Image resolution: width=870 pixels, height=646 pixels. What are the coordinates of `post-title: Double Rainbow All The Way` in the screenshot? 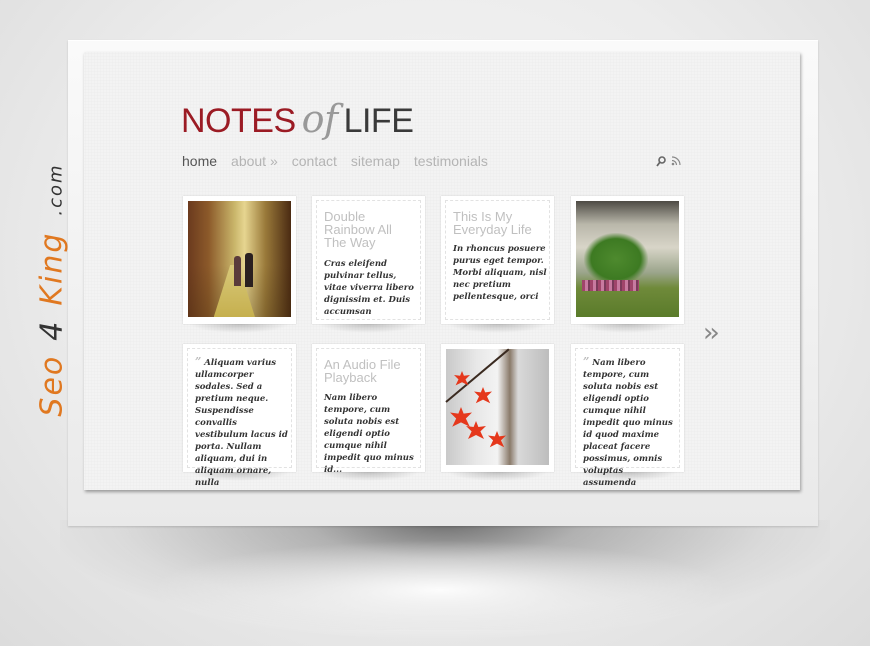 It's located at (370, 229).